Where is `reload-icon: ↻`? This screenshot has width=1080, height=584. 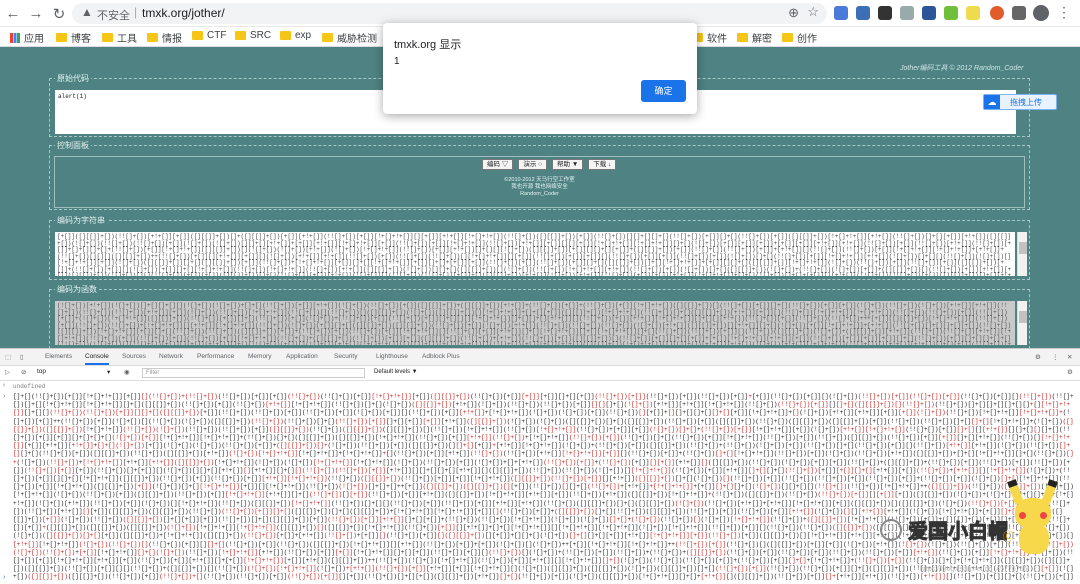 reload-icon: ↻ is located at coordinates (59, 14).